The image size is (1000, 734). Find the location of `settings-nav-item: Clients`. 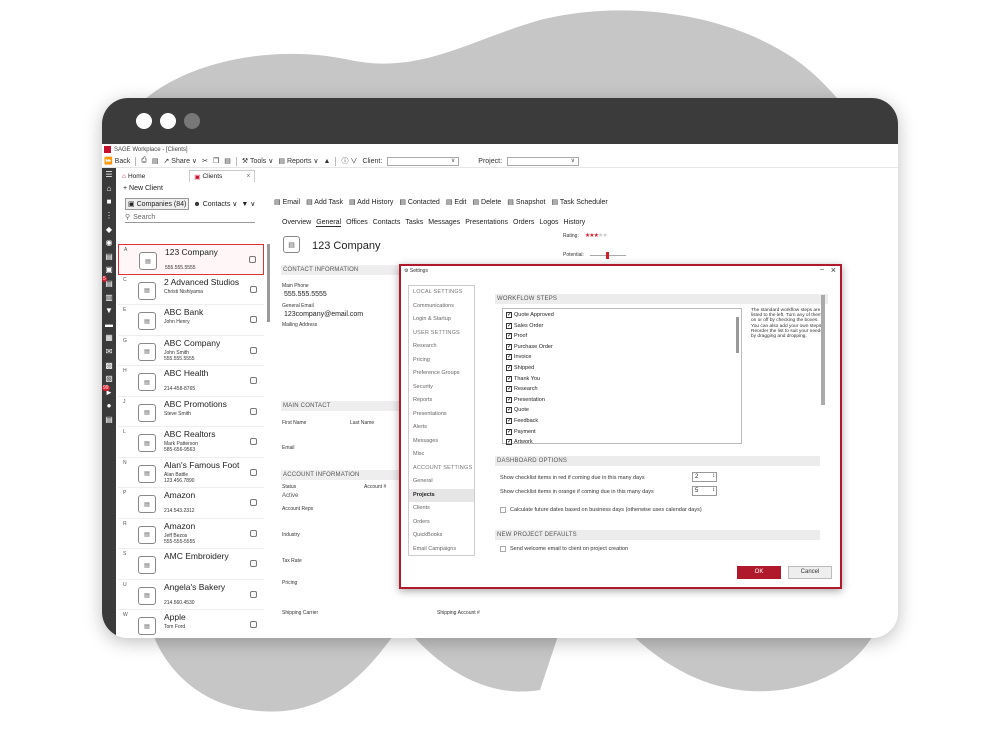

settings-nav-item: Clients is located at coordinates (441, 509).